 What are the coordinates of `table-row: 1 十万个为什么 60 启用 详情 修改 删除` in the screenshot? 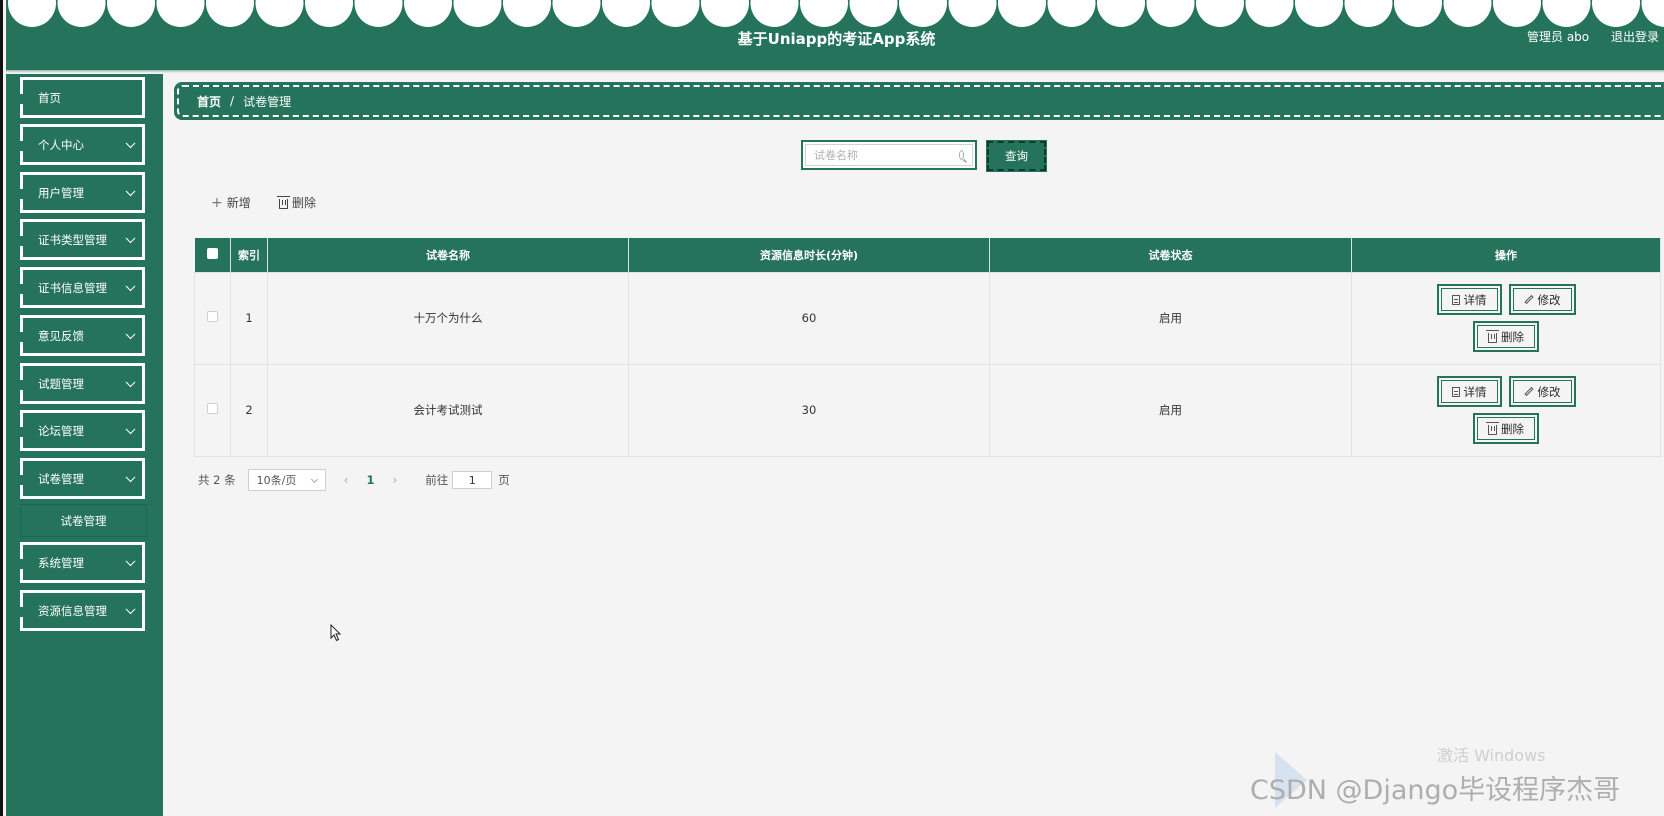 It's located at (927, 318).